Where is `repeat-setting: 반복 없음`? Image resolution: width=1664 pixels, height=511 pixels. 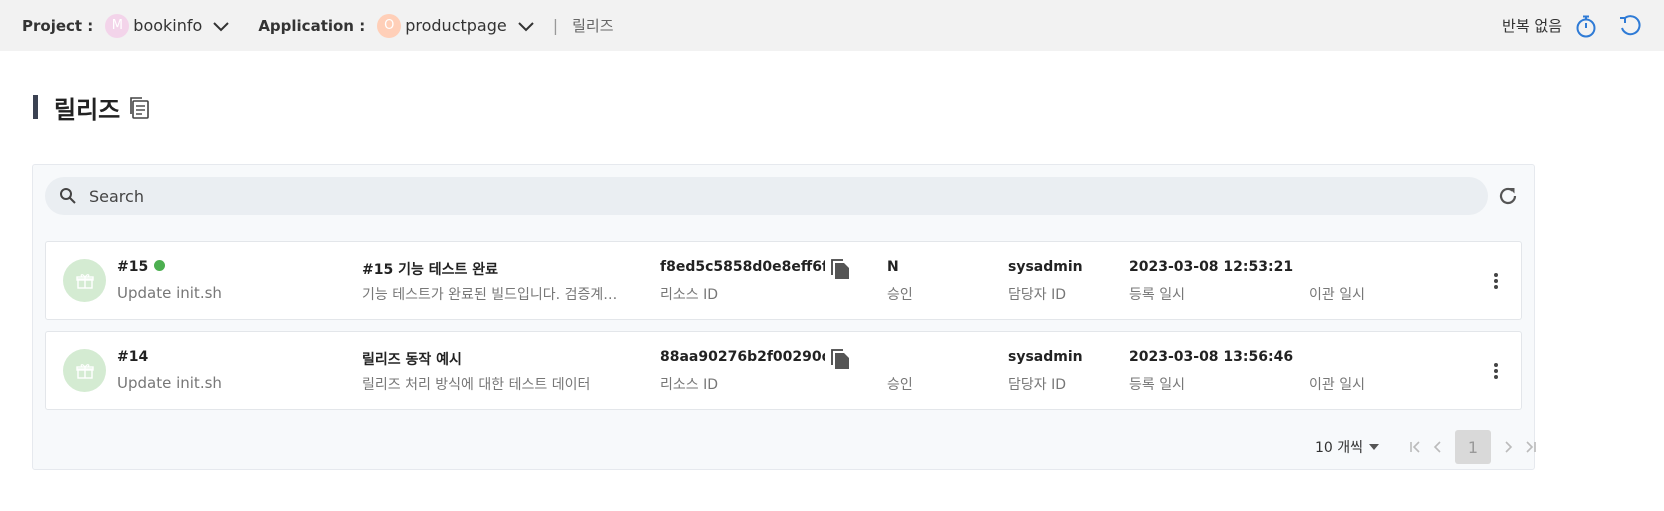
repeat-setting: 반복 없음 is located at coordinates (1532, 25).